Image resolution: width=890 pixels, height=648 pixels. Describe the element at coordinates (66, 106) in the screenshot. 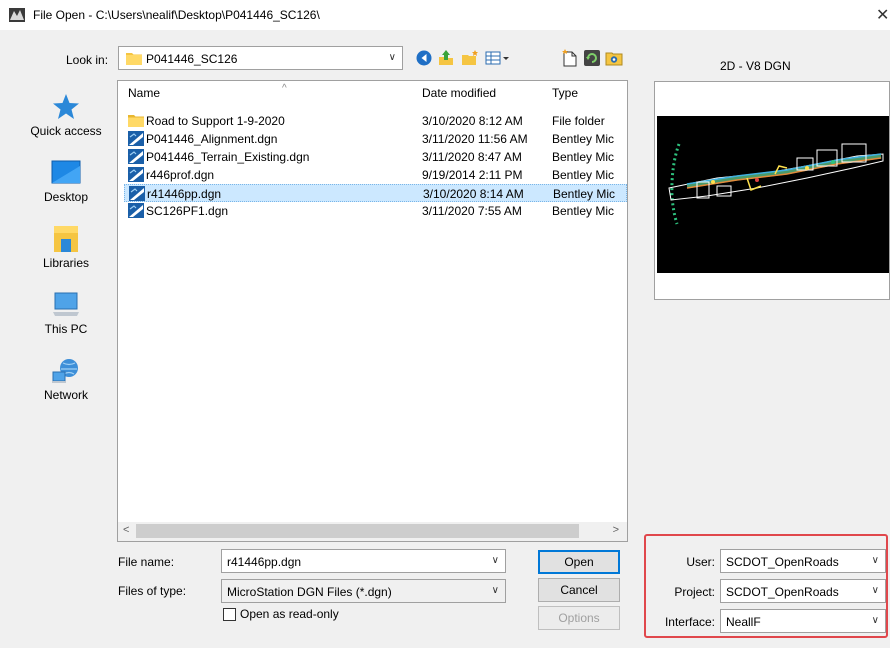

I see `quick-access-icon` at that location.